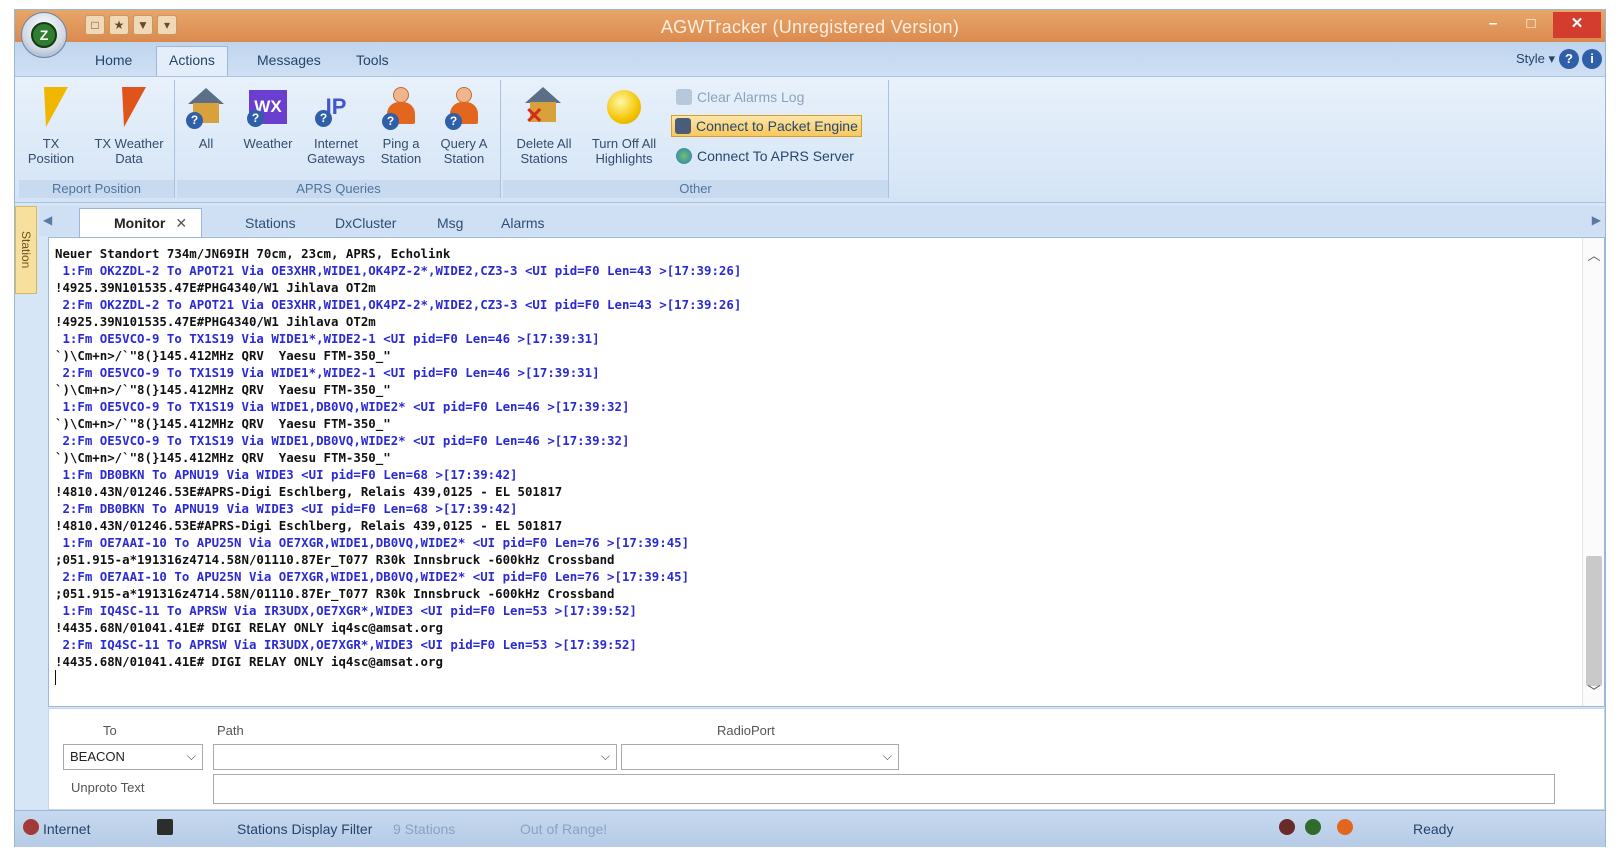  What do you see at coordinates (564, 829) in the screenshot?
I see `out-of-range-status: Out of Range!` at bounding box center [564, 829].